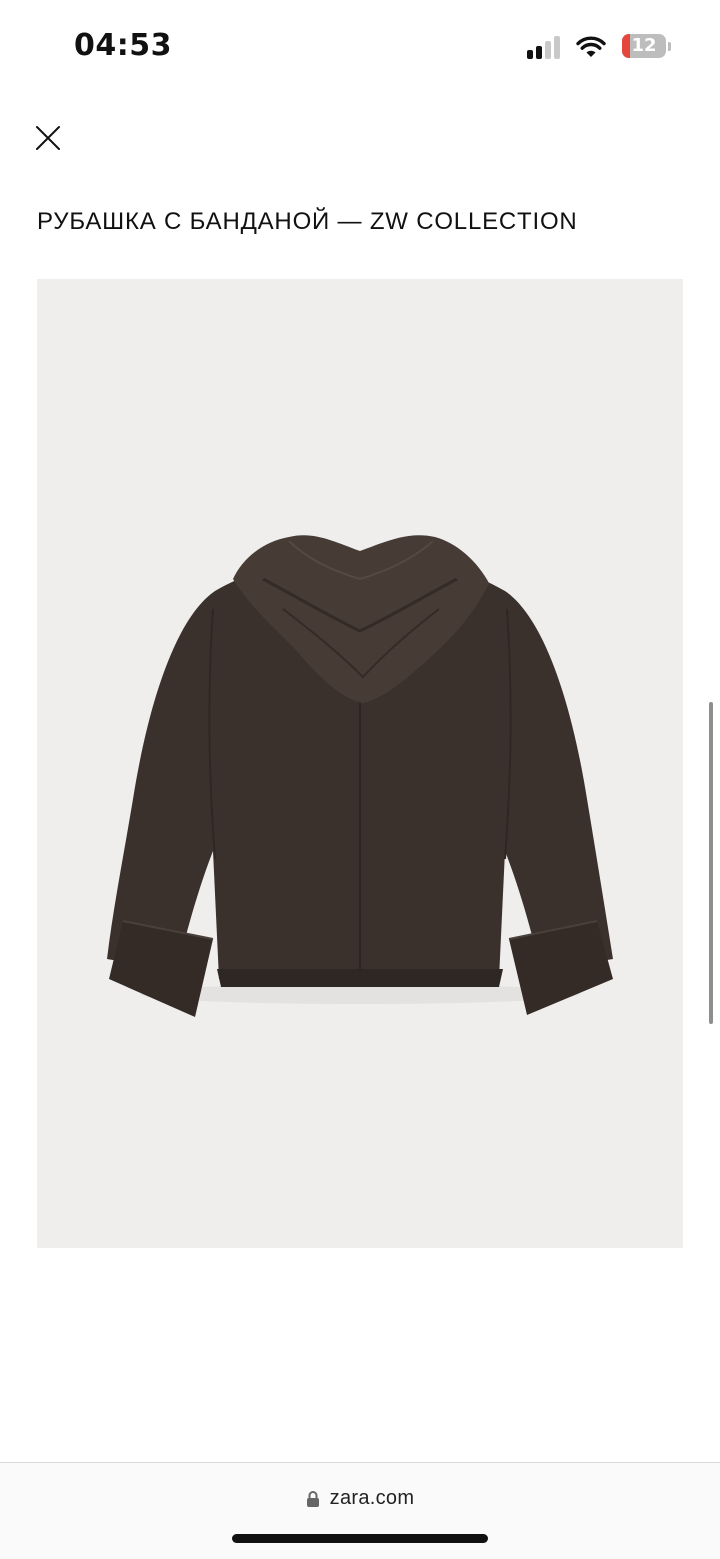 This screenshot has width=720, height=1559. What do you see at coordinates (360, 48) in the screenshot?
I see `status-bar: 04:53 12` at bounding box center [360, 48].